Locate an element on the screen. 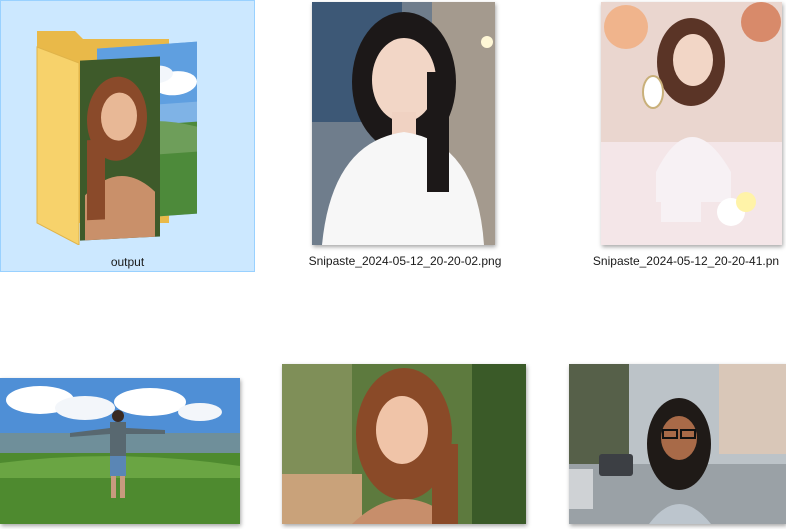 This screenshot has height=529, width=786. file-label: output is located at coordinates (127, 262).